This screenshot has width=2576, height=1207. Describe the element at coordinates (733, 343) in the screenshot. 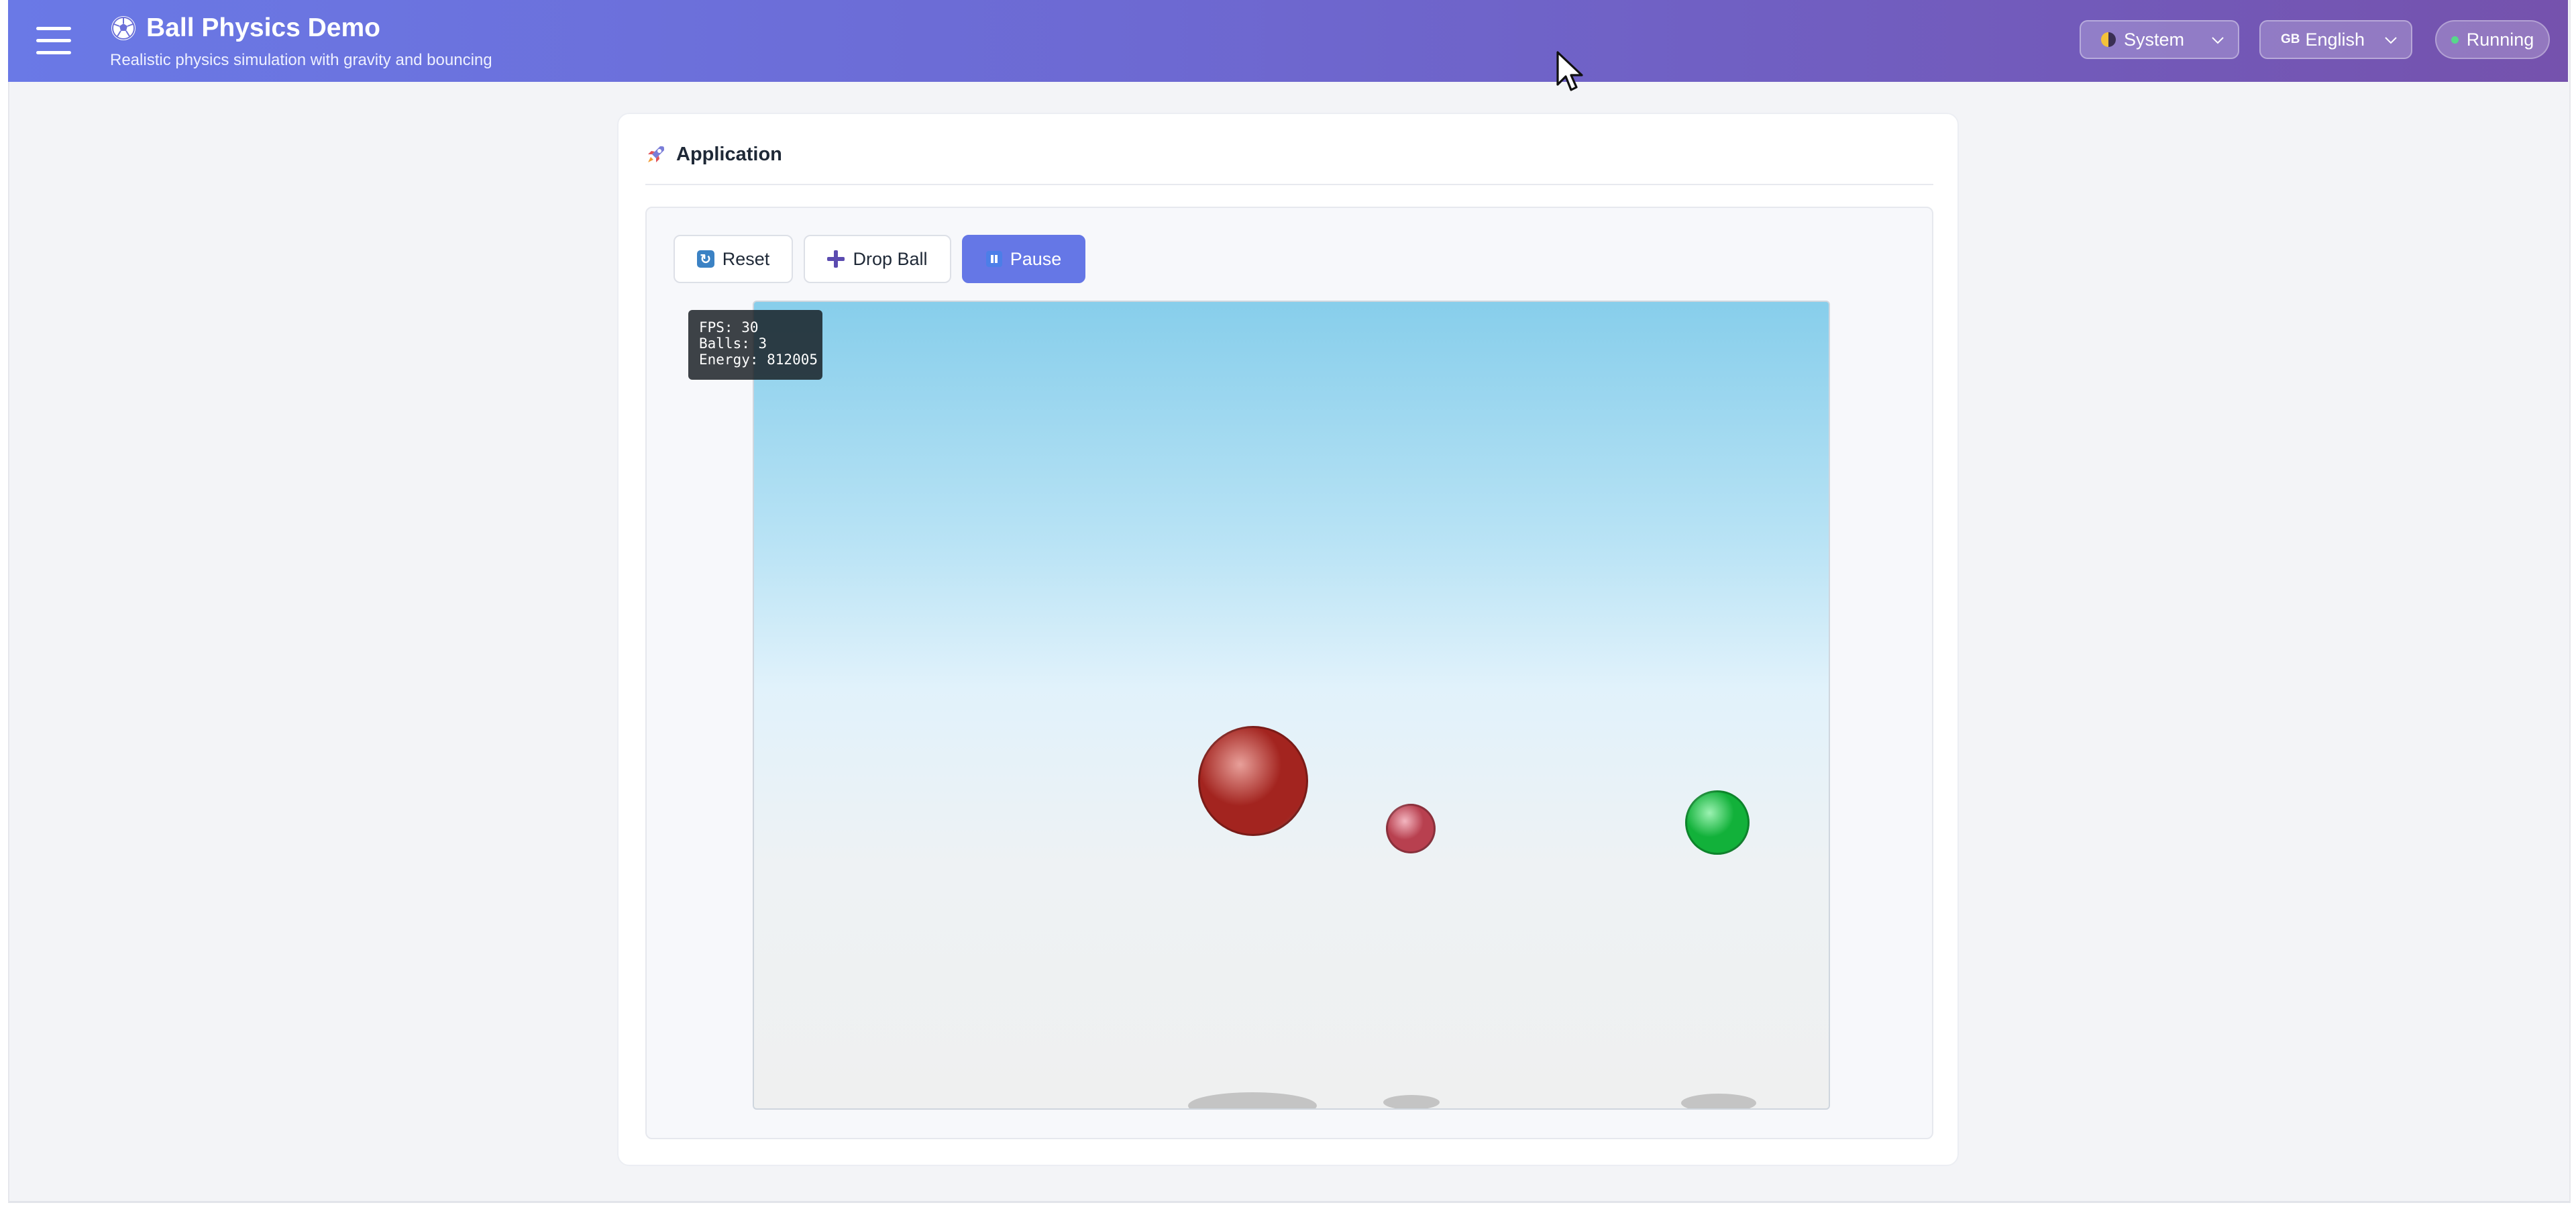

I see `balls-readout: Balls: 3` at that location.